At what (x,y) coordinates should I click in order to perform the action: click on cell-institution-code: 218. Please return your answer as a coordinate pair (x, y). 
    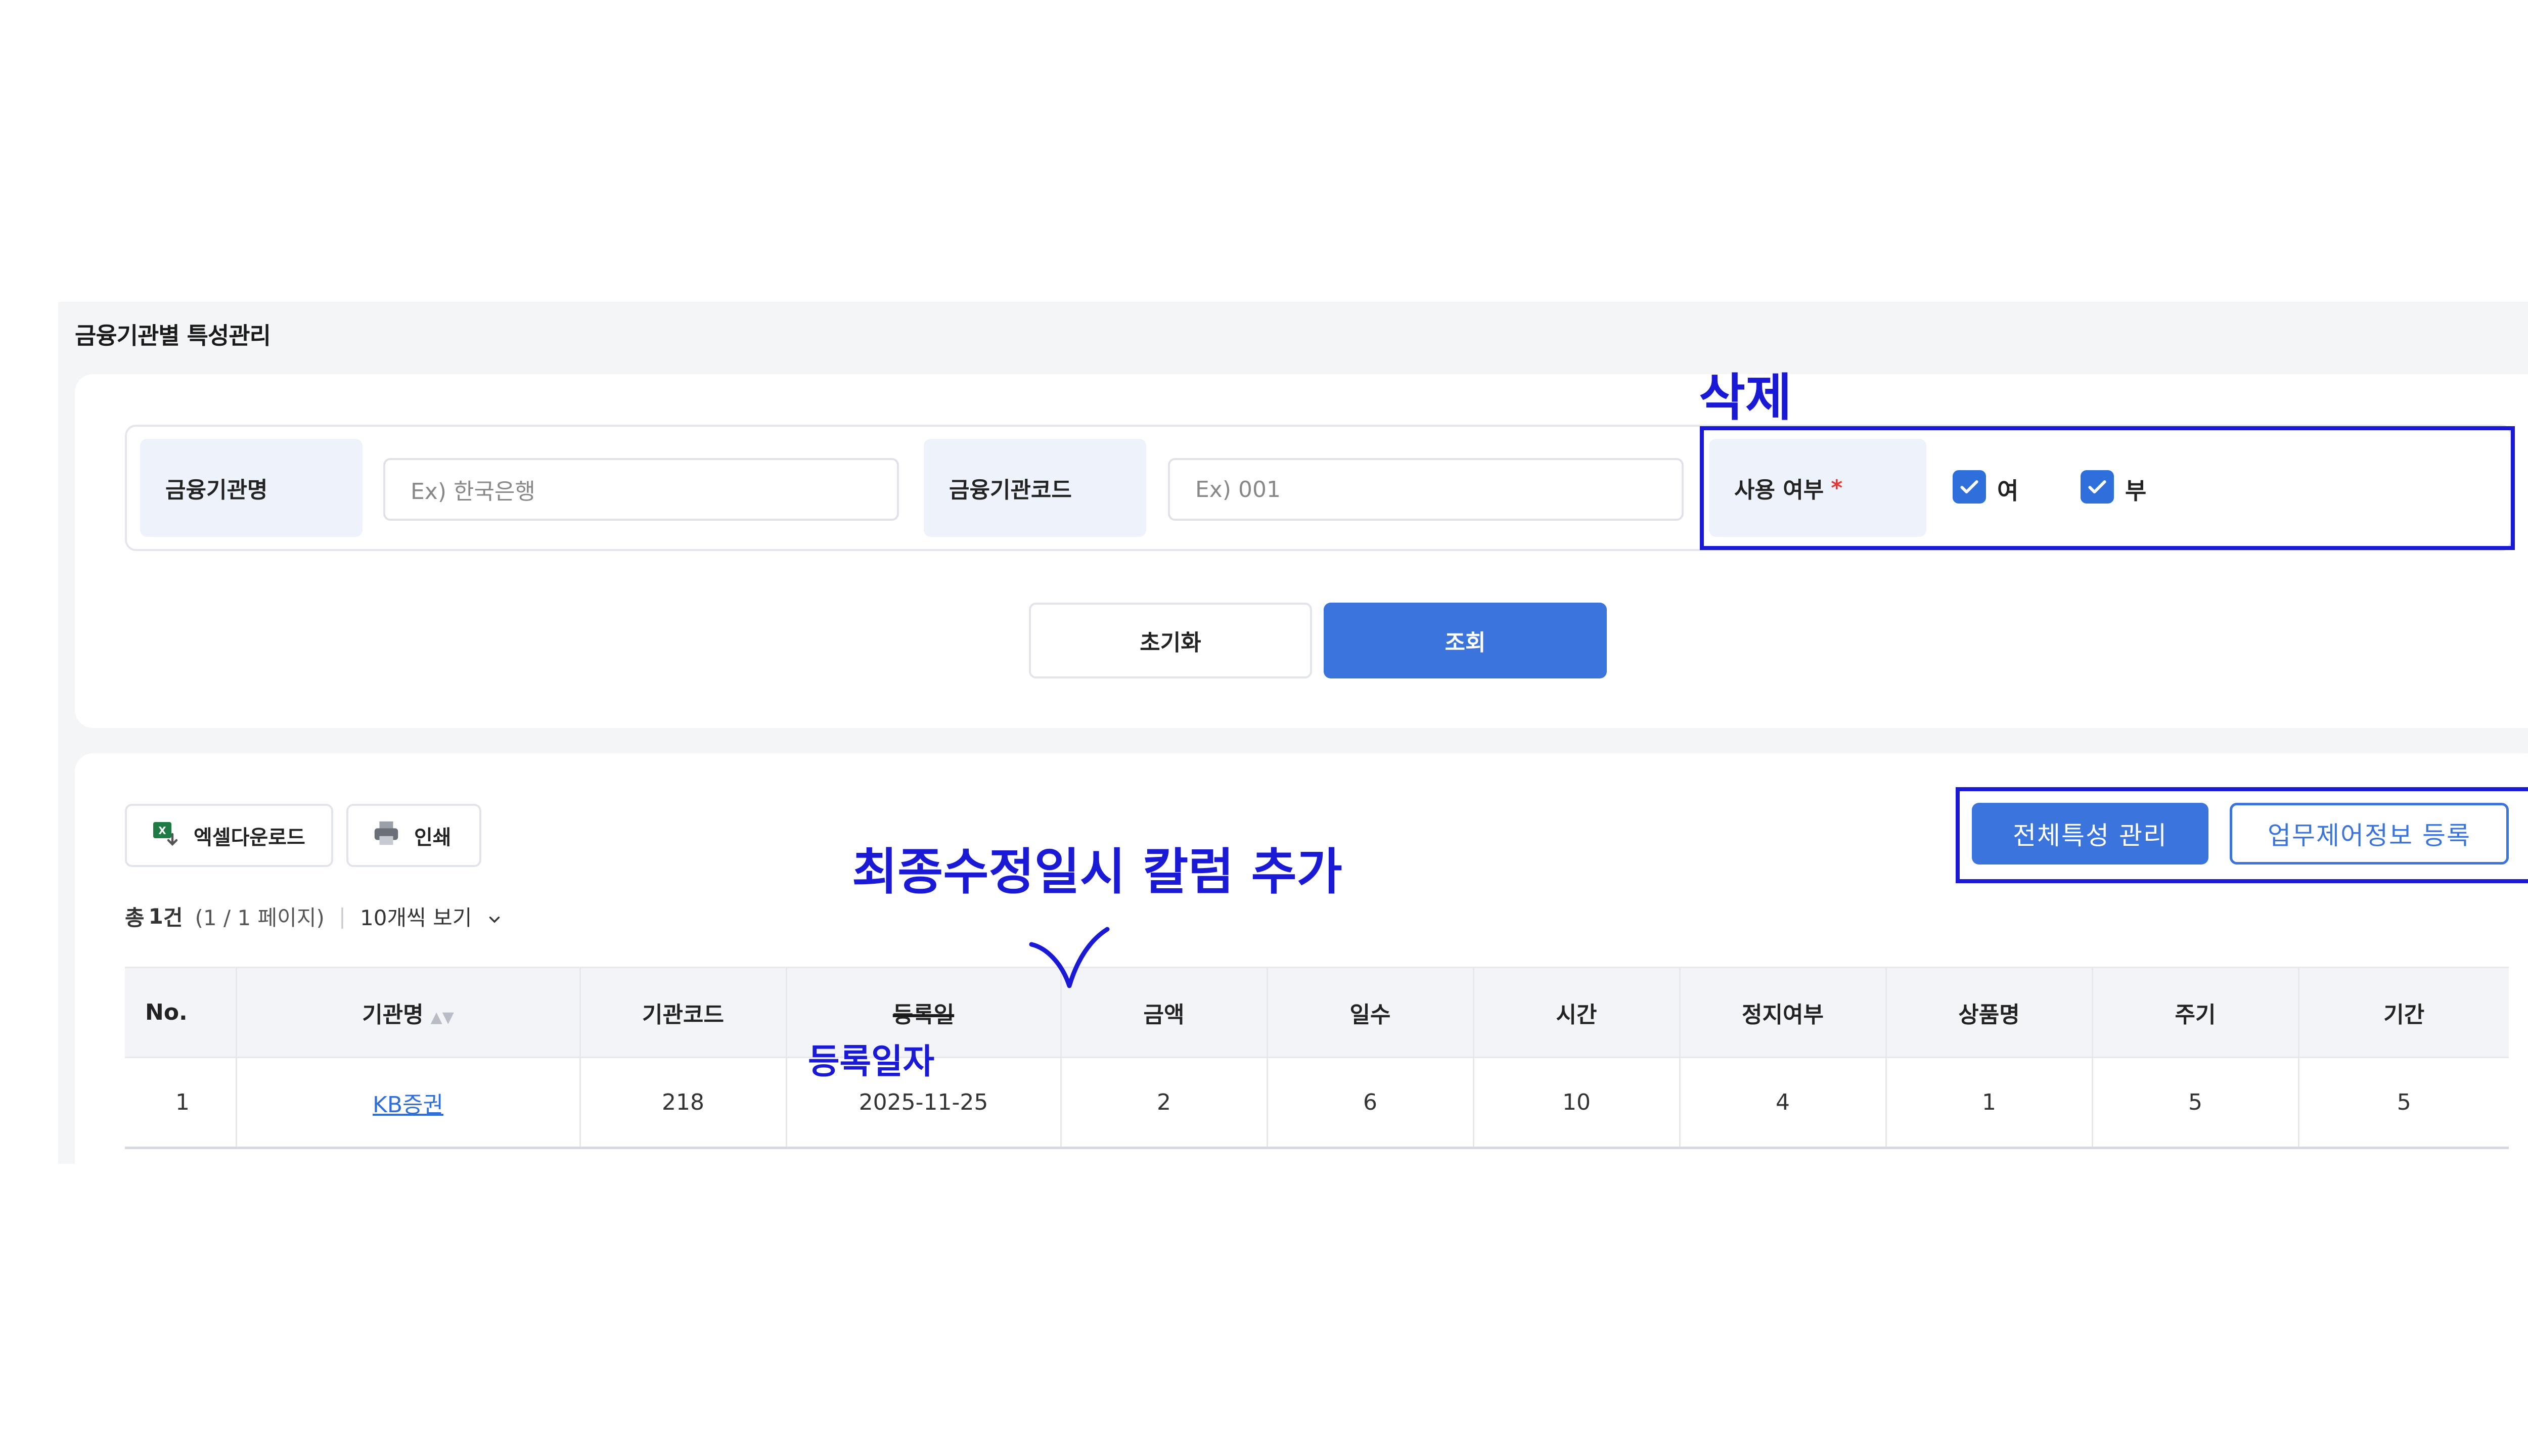
    Looking at the image, I should click on (684, 1103).